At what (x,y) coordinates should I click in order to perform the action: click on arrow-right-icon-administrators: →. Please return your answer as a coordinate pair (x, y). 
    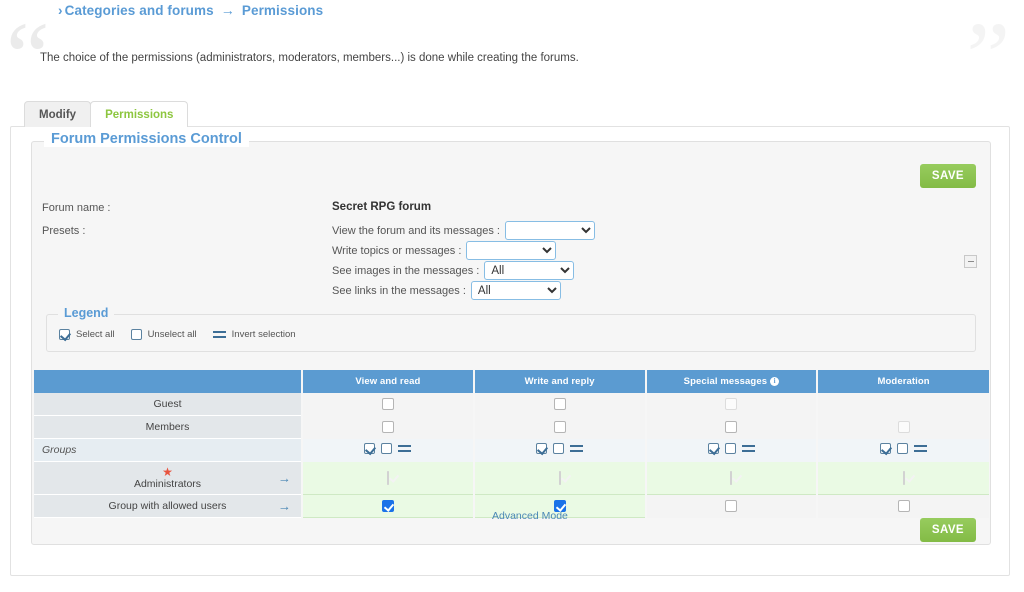
    Looking at the image, I should click on (284, 478).